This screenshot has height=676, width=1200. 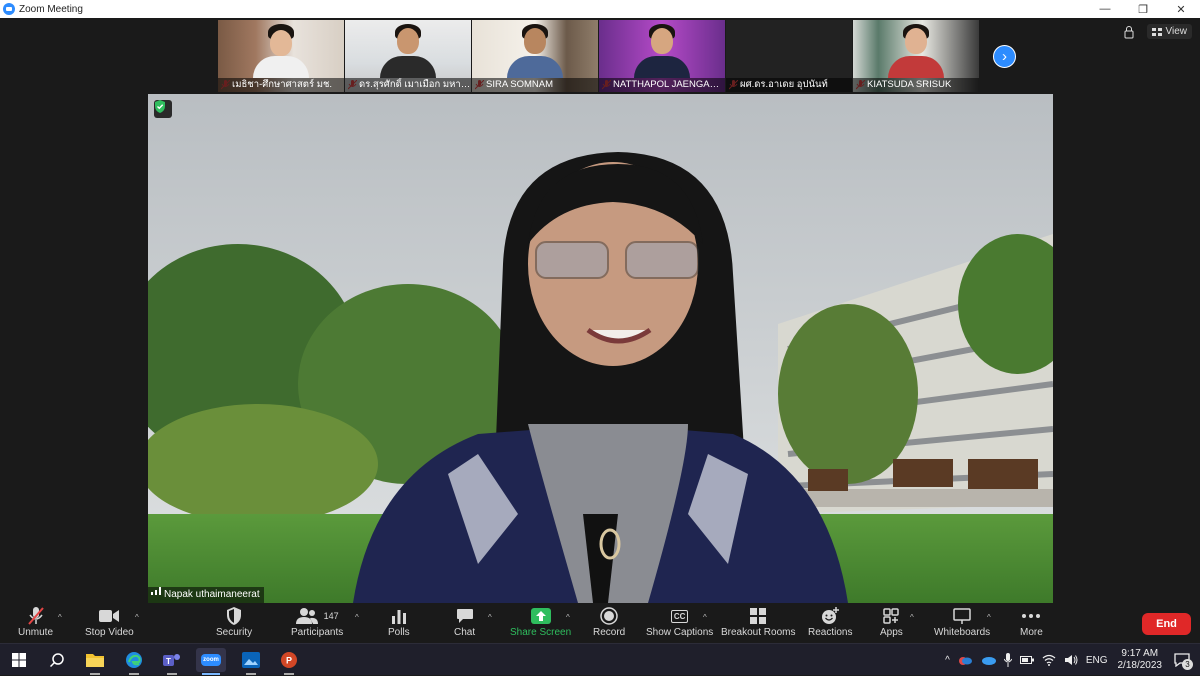 I want to click on powerpoint-icon: P, so click(x=289, y=661).